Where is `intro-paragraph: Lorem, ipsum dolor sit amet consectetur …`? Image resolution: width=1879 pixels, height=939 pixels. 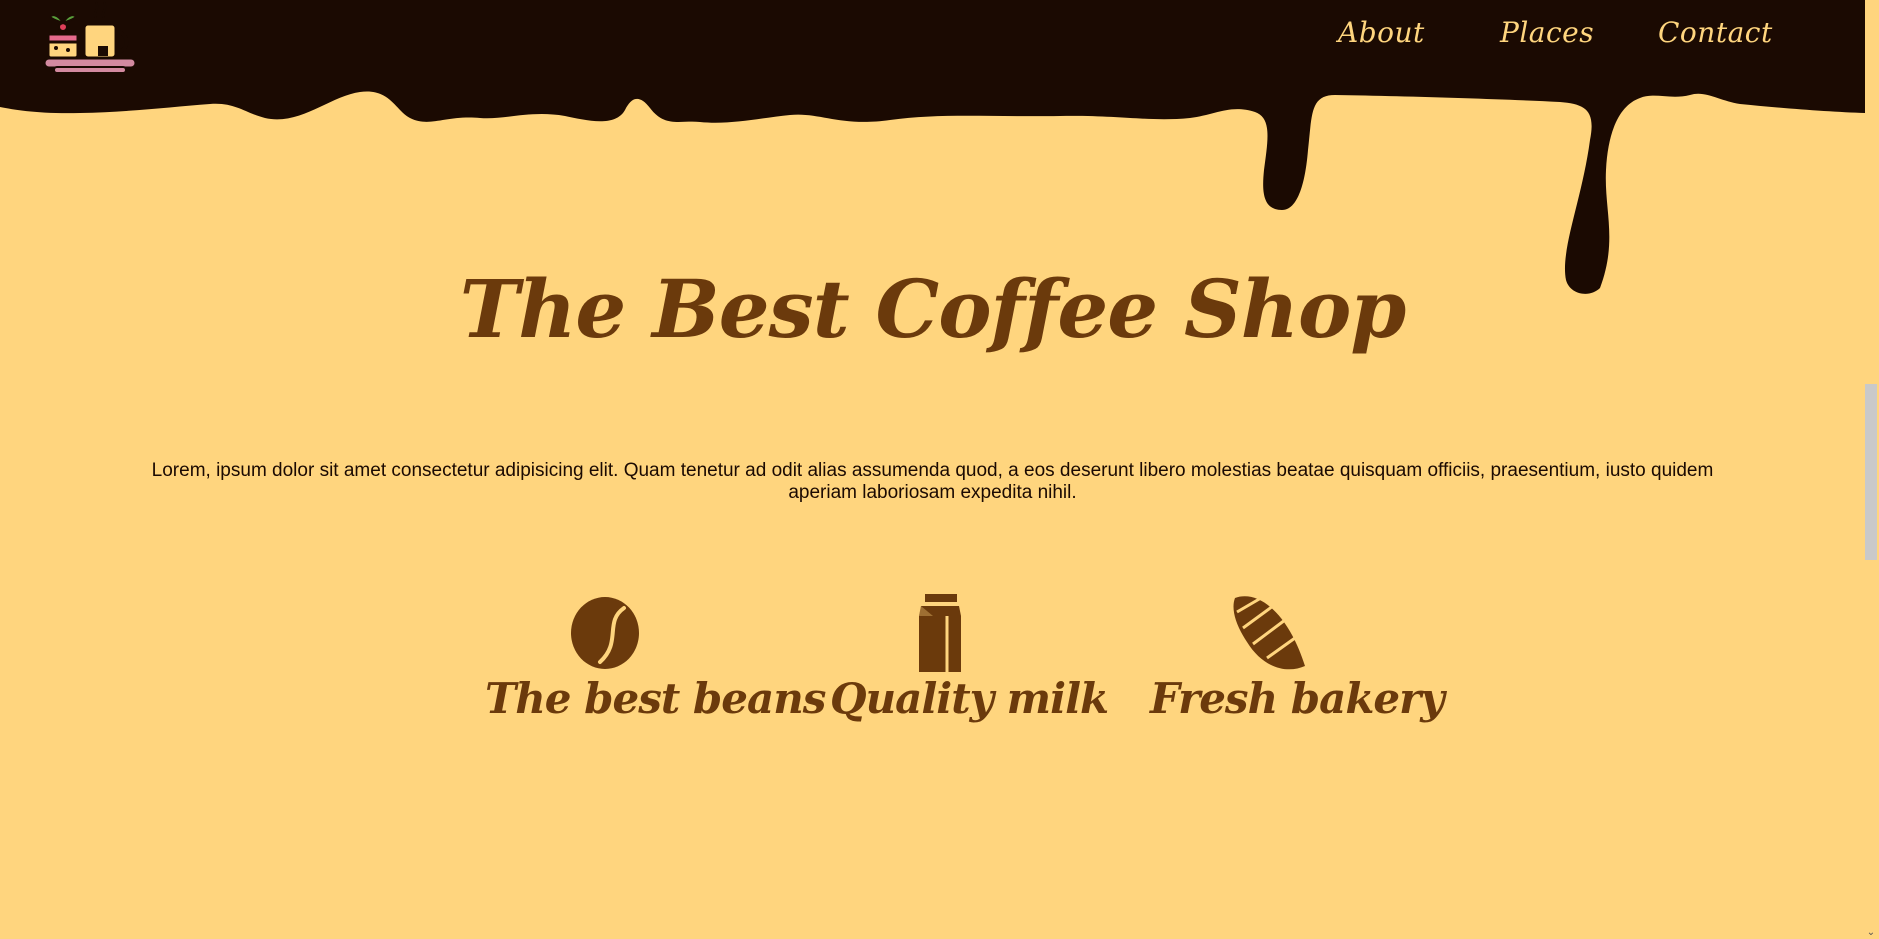 intro-paragraph: Lorem, ipsum dolor sit amet consectetur … is located at coordinates (932, 481).